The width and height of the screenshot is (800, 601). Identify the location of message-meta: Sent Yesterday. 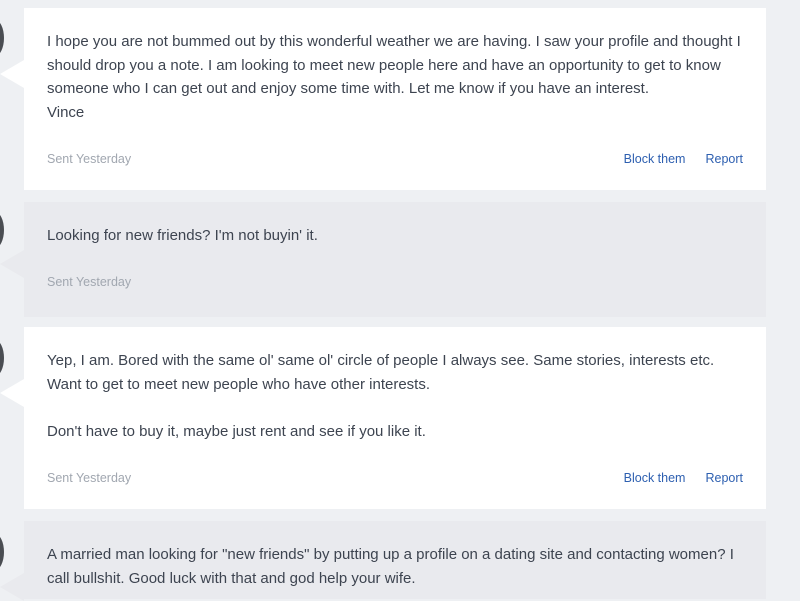
(395, 282).